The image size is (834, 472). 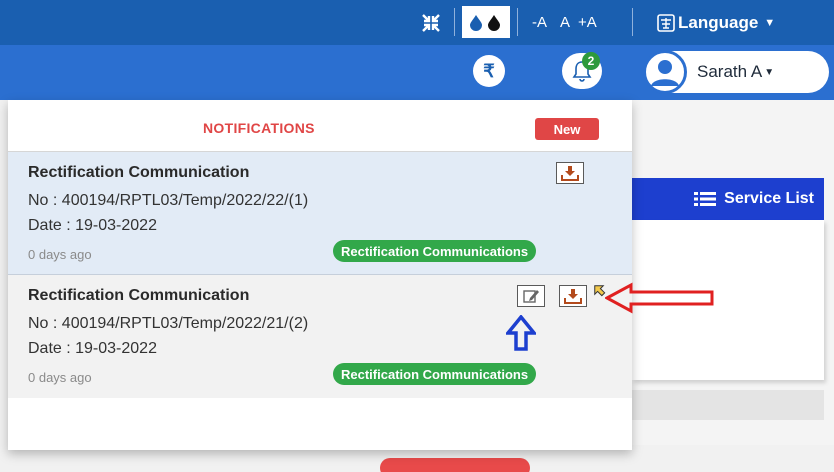 I want to click on font-decrease-button: -A, so click(x=539, y=22).